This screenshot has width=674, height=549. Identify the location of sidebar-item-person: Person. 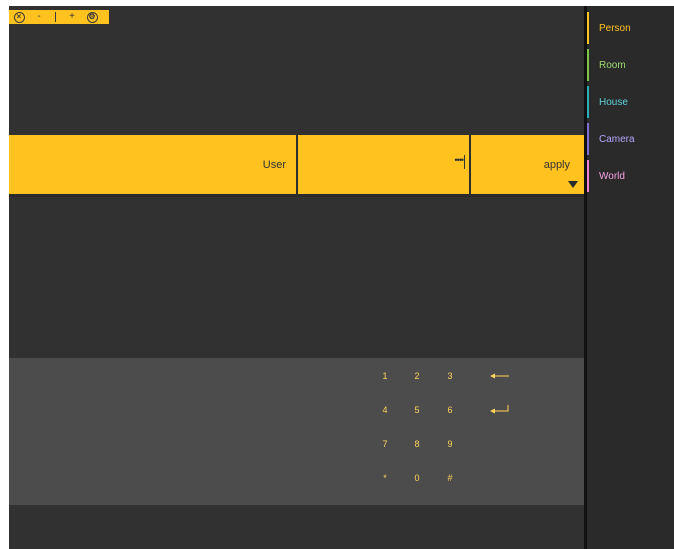
(630, 28).